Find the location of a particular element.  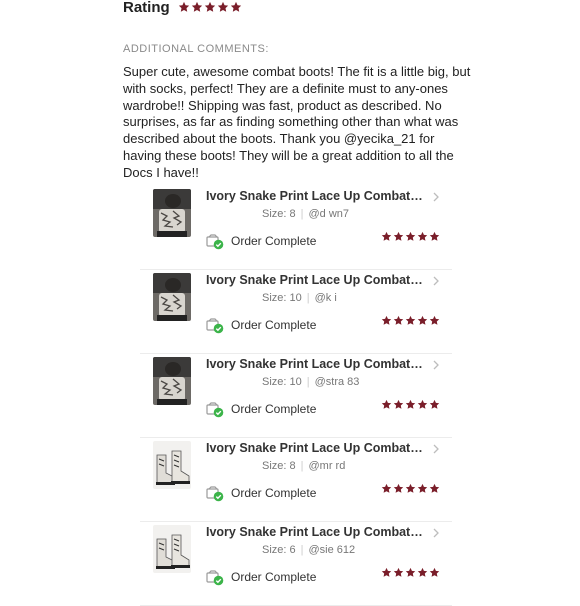

comments-heading: ADDITIONAL COMMENTS: is located at coordinates (196, 49).